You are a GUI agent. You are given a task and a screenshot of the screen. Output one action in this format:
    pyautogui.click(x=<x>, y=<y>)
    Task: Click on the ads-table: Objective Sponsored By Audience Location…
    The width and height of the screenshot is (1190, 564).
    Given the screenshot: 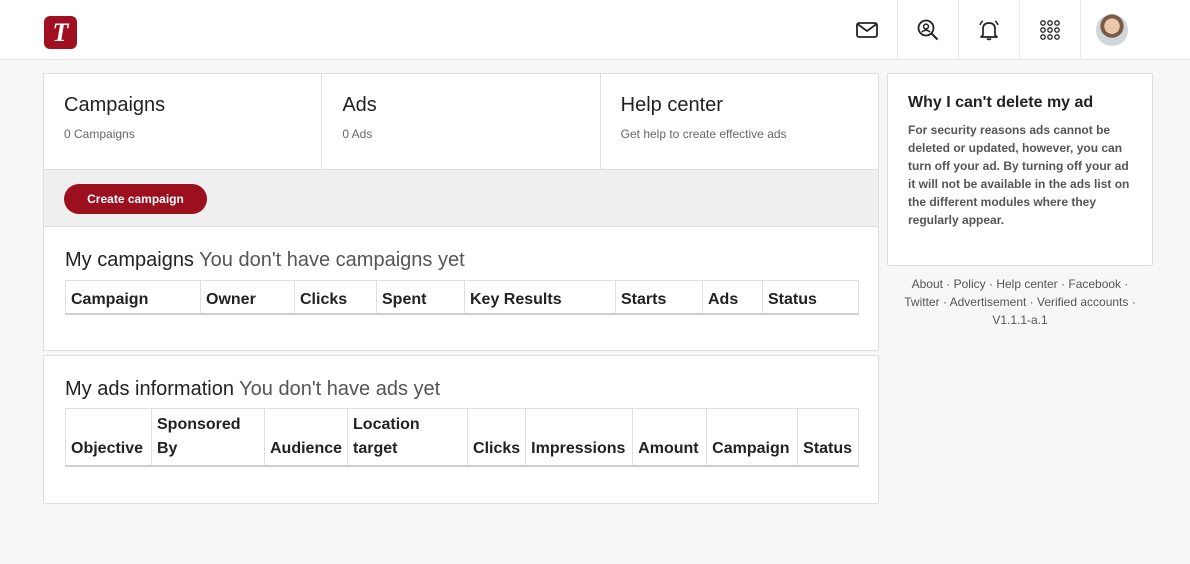 What is the action you would take?
    pyautogui.click(x=462, y=437)
    